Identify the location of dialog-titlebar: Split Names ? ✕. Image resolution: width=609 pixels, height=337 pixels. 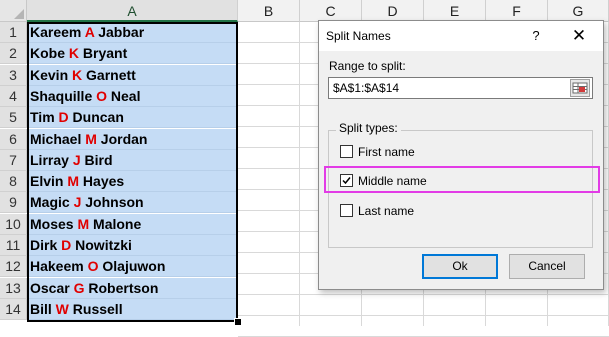
(461, 36).